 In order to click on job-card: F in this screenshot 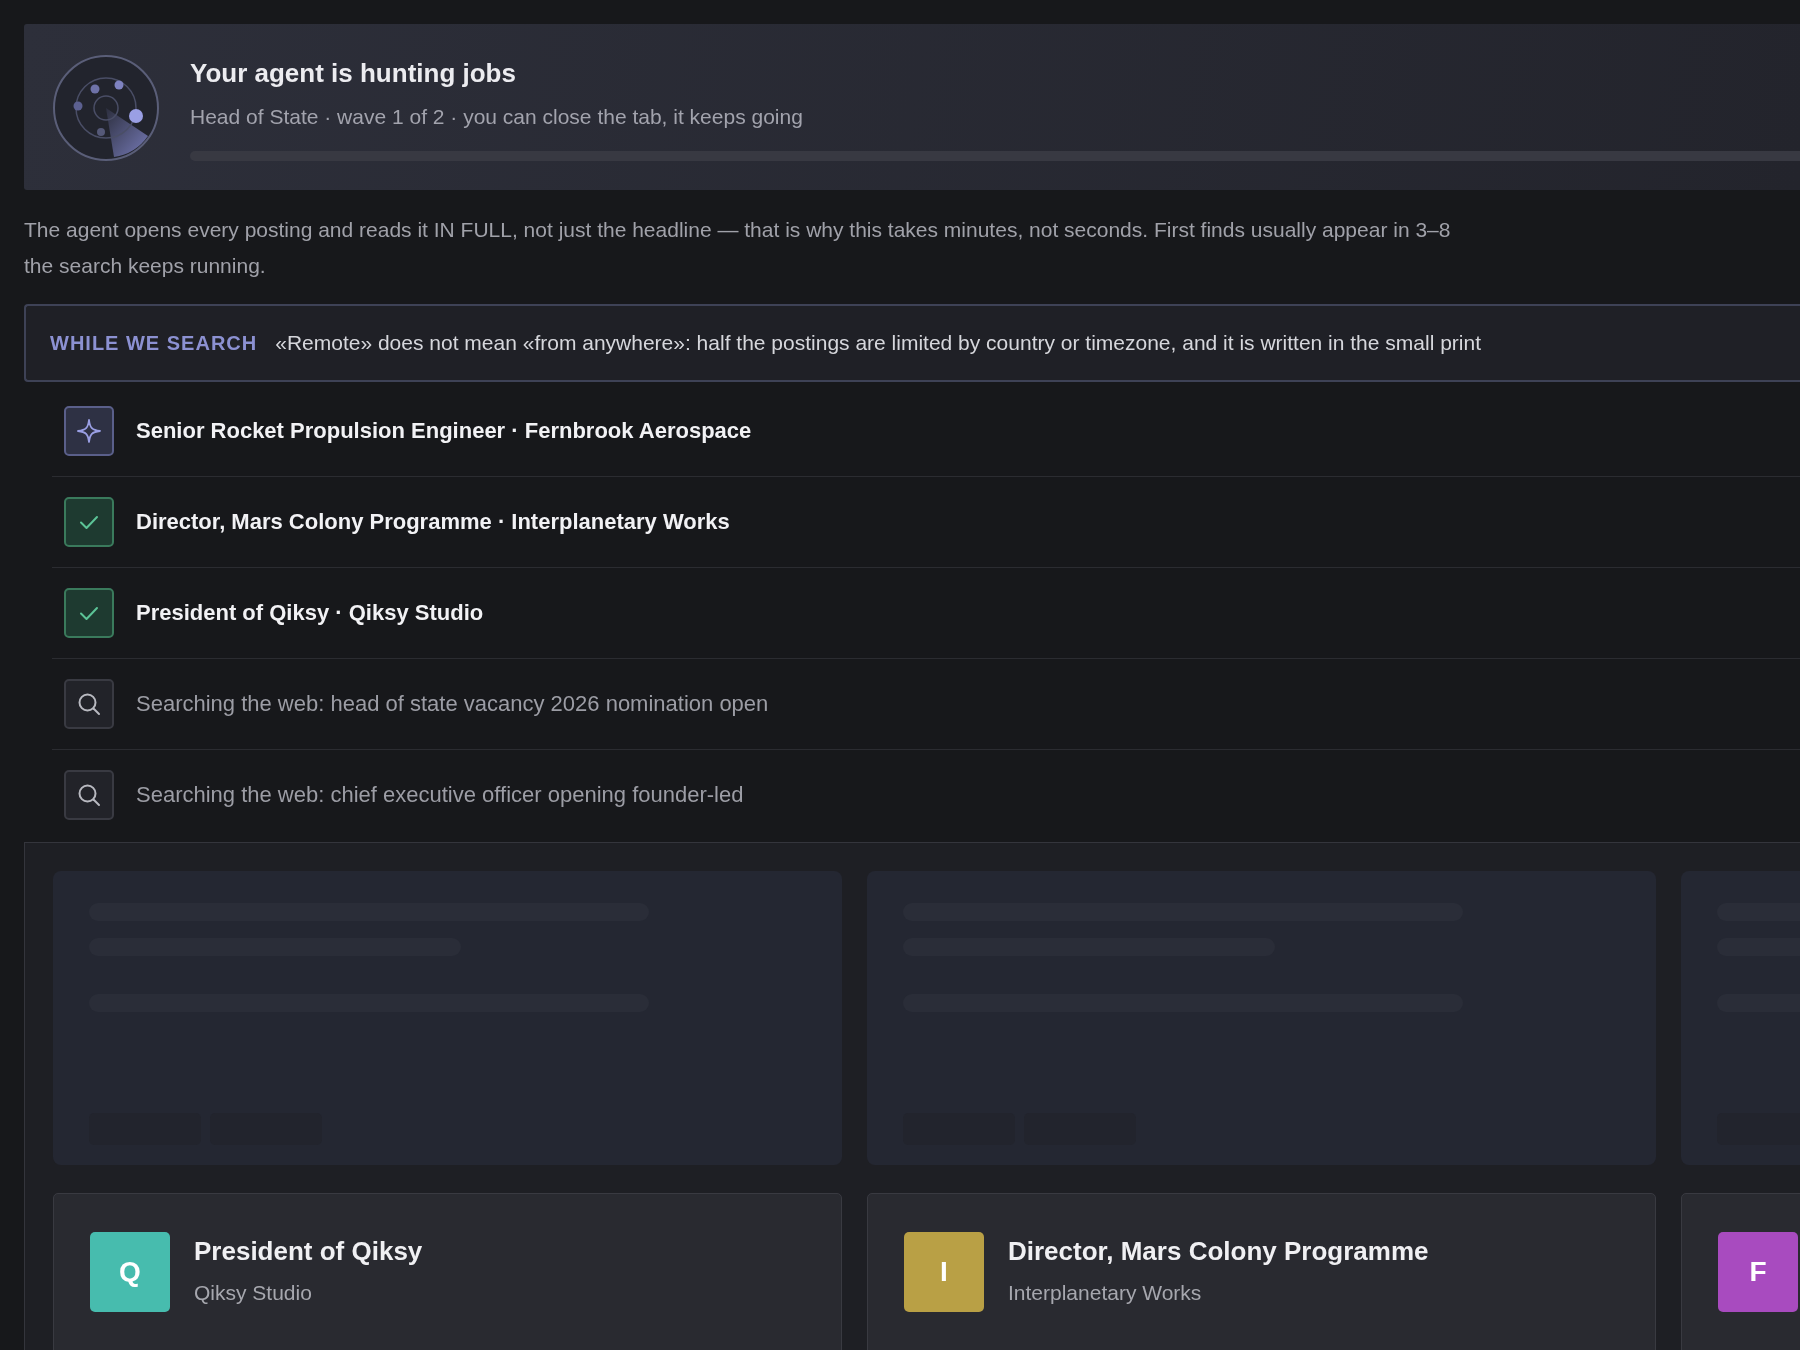, I will do `click(1740, 1271)`.